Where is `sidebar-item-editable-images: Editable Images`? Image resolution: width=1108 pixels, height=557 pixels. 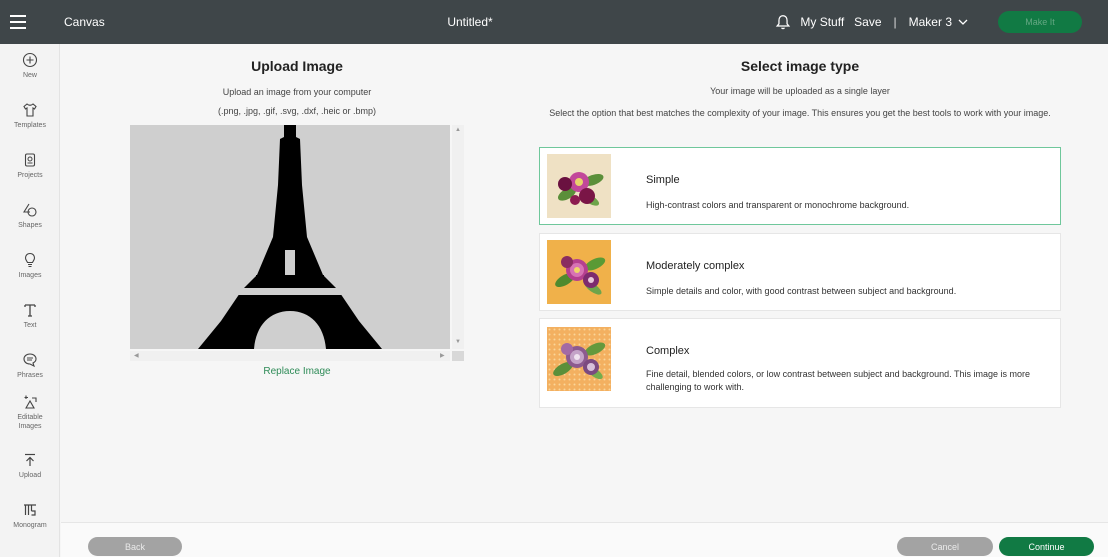 sidebar-item-editable-images: Editable Images is located at coordinates (30, 412).